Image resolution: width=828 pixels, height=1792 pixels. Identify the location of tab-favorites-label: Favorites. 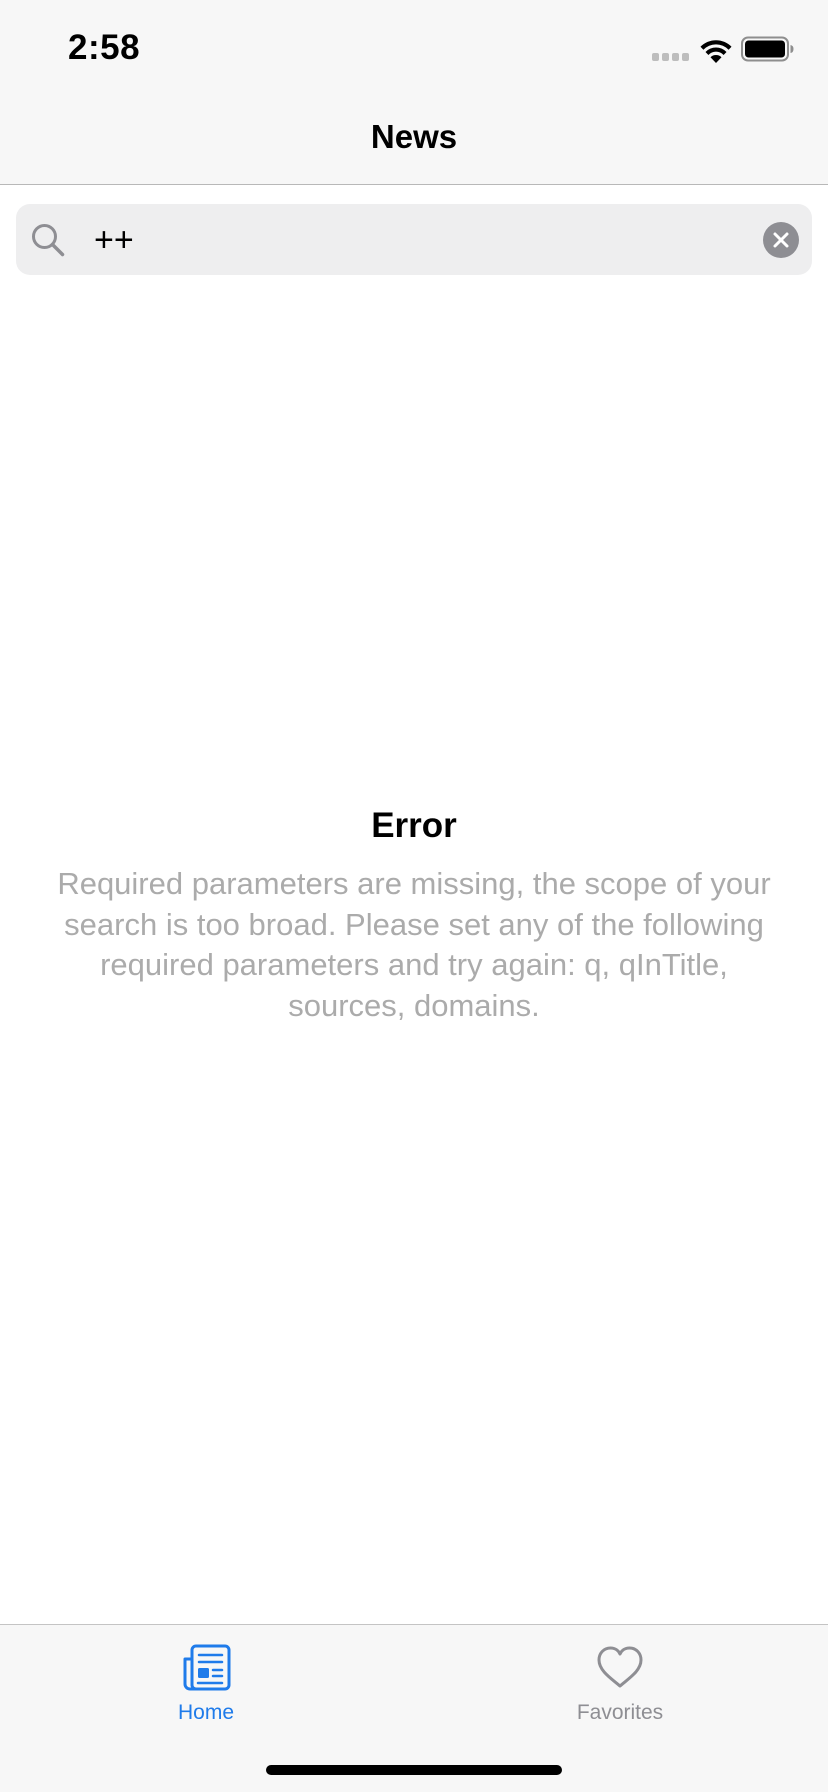
(620, 1712).